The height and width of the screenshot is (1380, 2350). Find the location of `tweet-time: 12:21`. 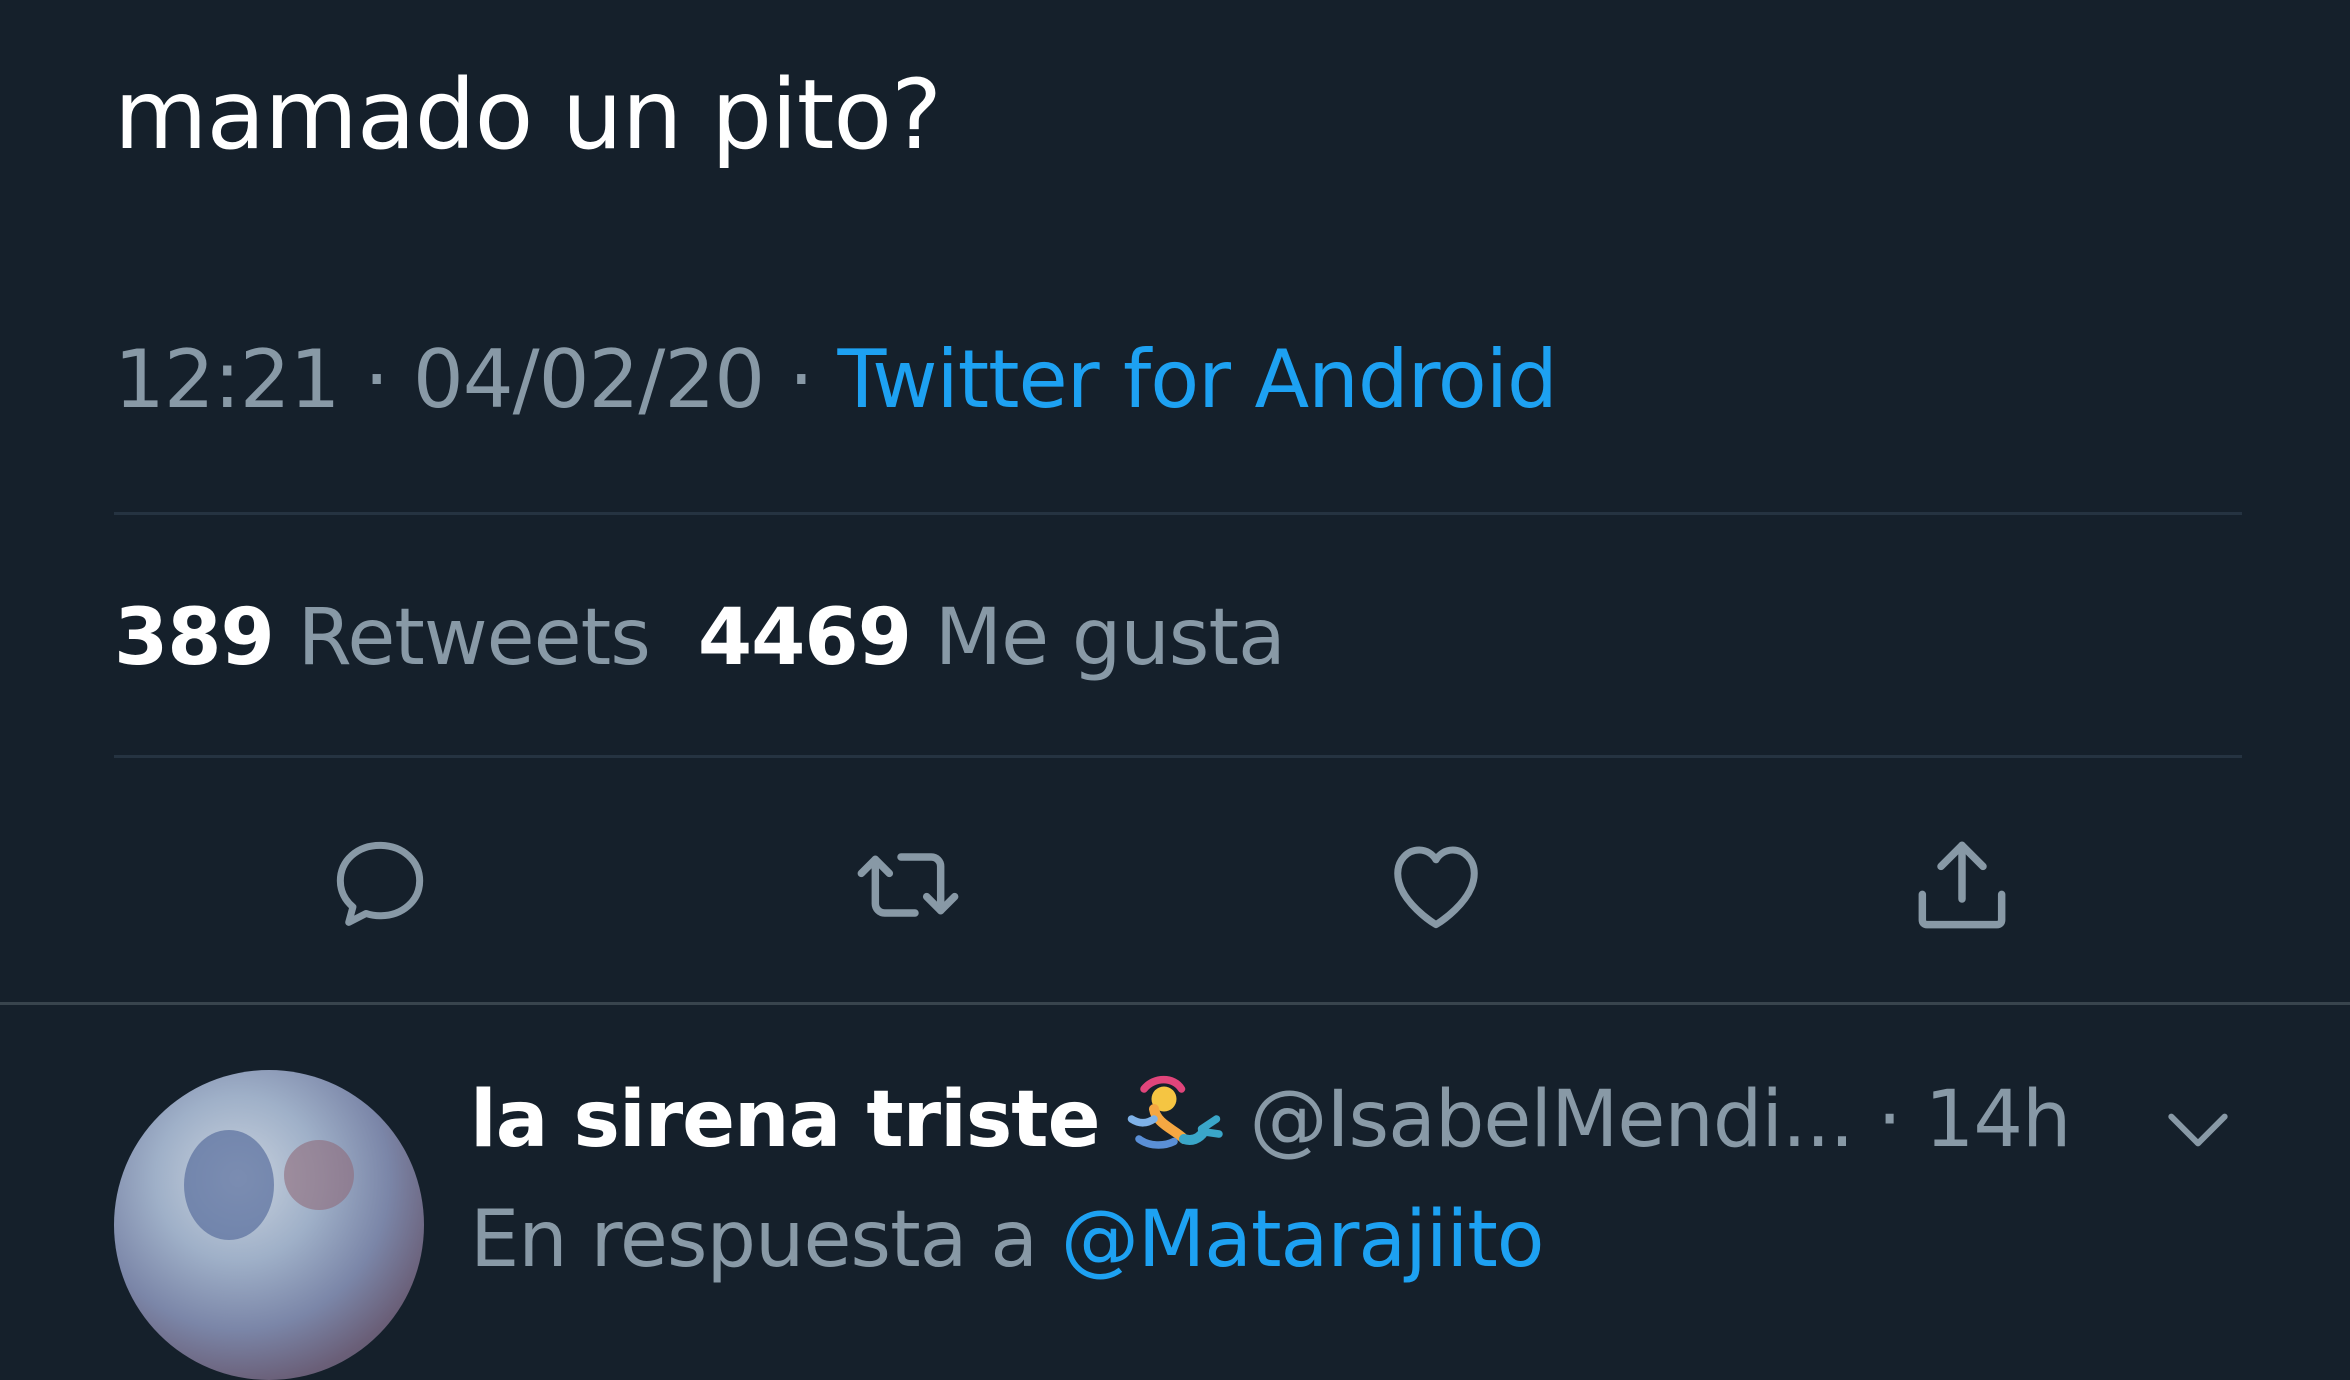

tweet-time: 12:21 is located at coordinates (227, 379).